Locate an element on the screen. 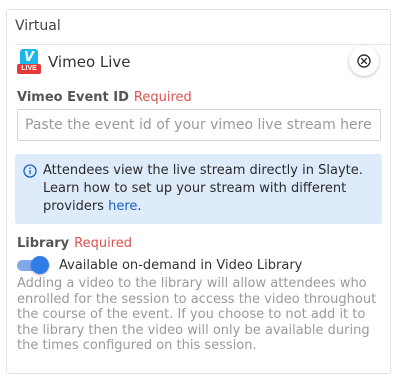 The height and width of the screenshot is (389, 407). close-circle-icon is located at coordinates (364, 61).